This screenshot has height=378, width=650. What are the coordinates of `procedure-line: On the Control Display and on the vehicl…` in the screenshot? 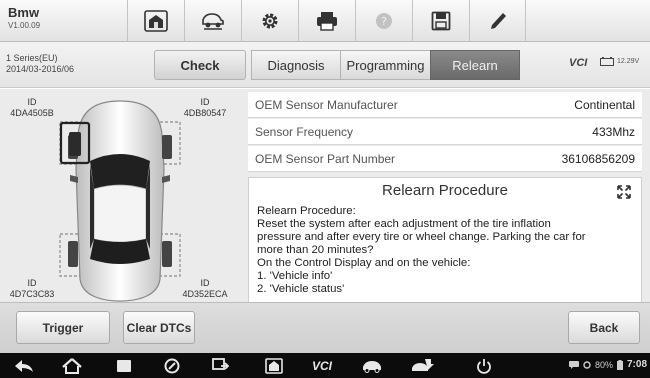 It's located at (364, 263).